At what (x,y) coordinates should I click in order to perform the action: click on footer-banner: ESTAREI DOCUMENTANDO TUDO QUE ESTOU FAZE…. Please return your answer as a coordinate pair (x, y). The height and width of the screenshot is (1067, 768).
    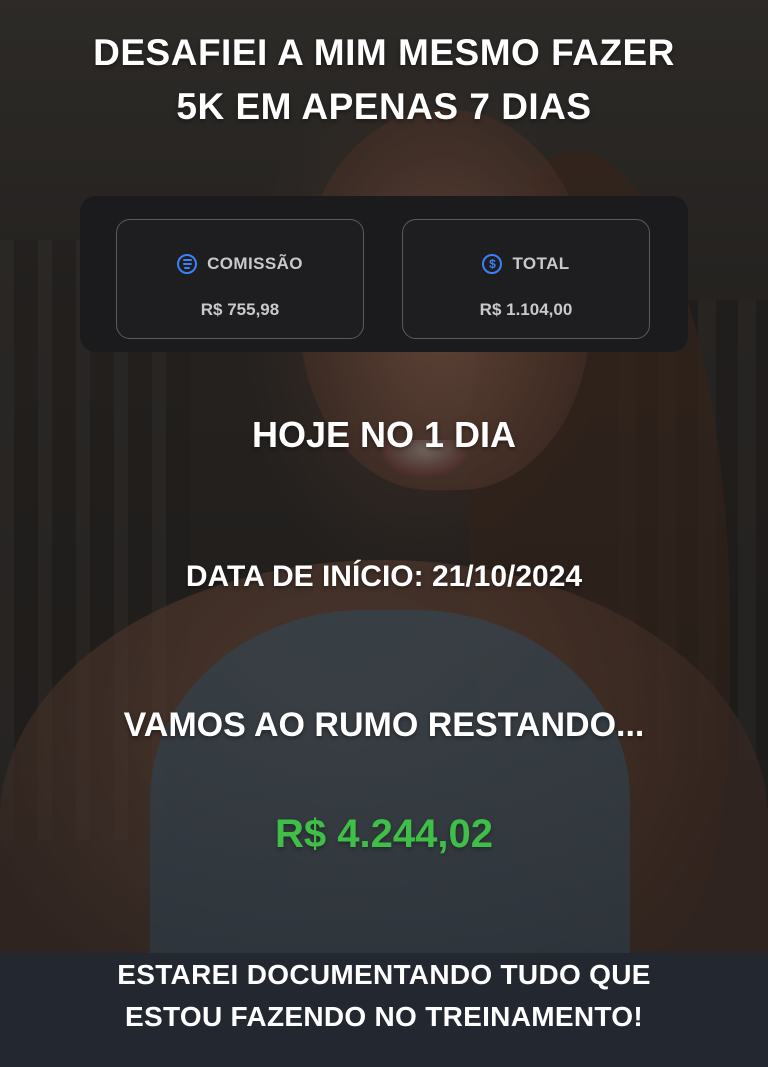
    Looking at the image, I should click on (384, 1010).